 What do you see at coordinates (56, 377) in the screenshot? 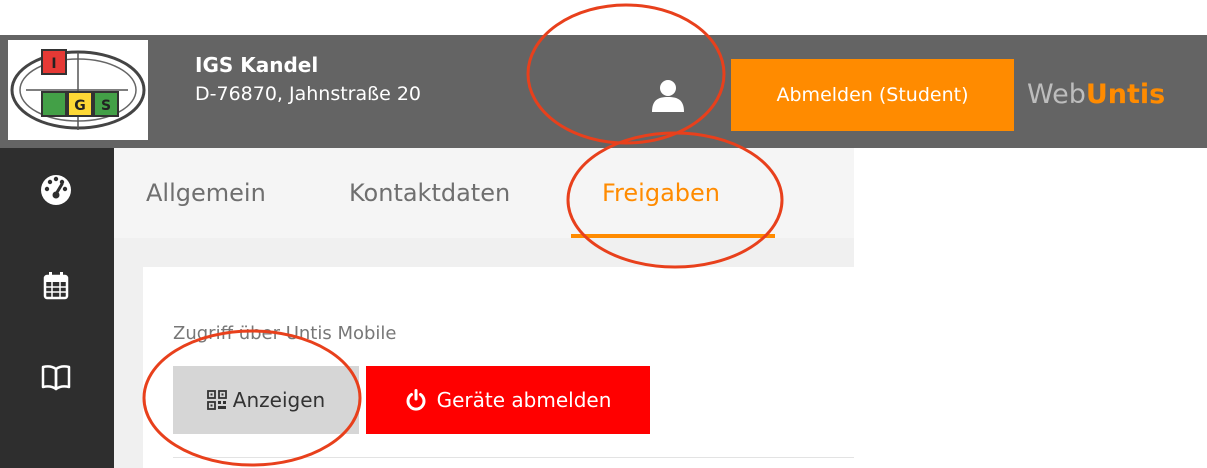
I see `book-icon` at bounding box center [56, 377].